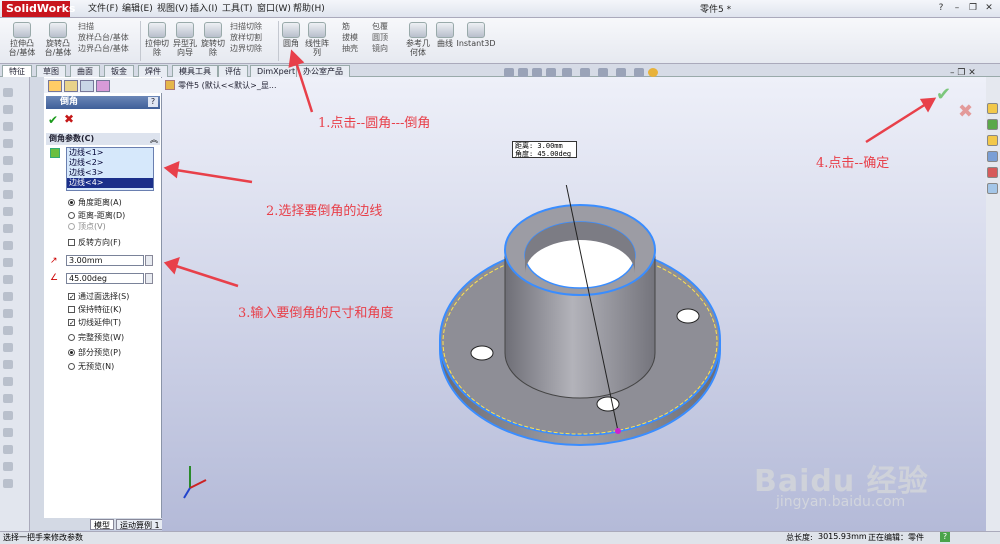  What do you see at coordinates (896, 537) in the screenshot?
I see `status-editing: 正在编辑：零件` at bounding box center [896, 537].